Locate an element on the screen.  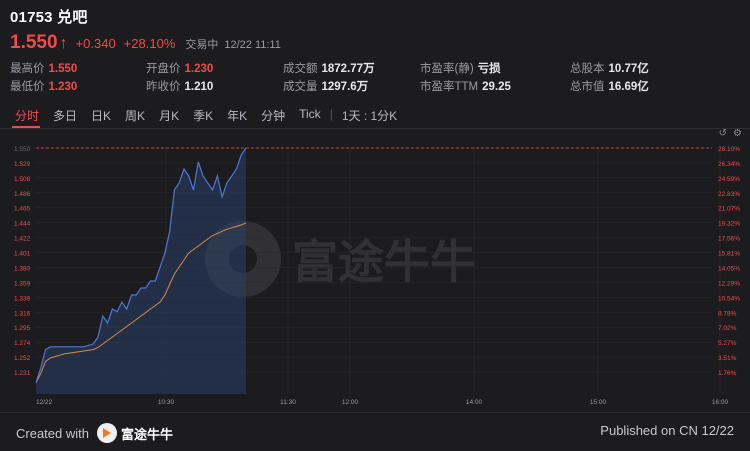
pct-tick-label: 8.78% is located at coordinates (727, 313).